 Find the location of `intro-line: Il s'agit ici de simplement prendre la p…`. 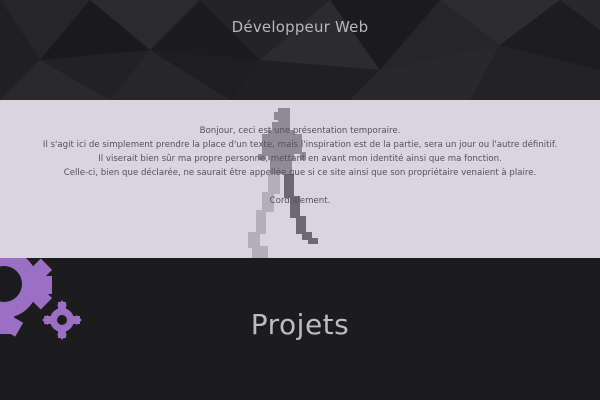

intro-line: Il s'agit ici de simplement prendre la p… is located at coordinates (300, 145).